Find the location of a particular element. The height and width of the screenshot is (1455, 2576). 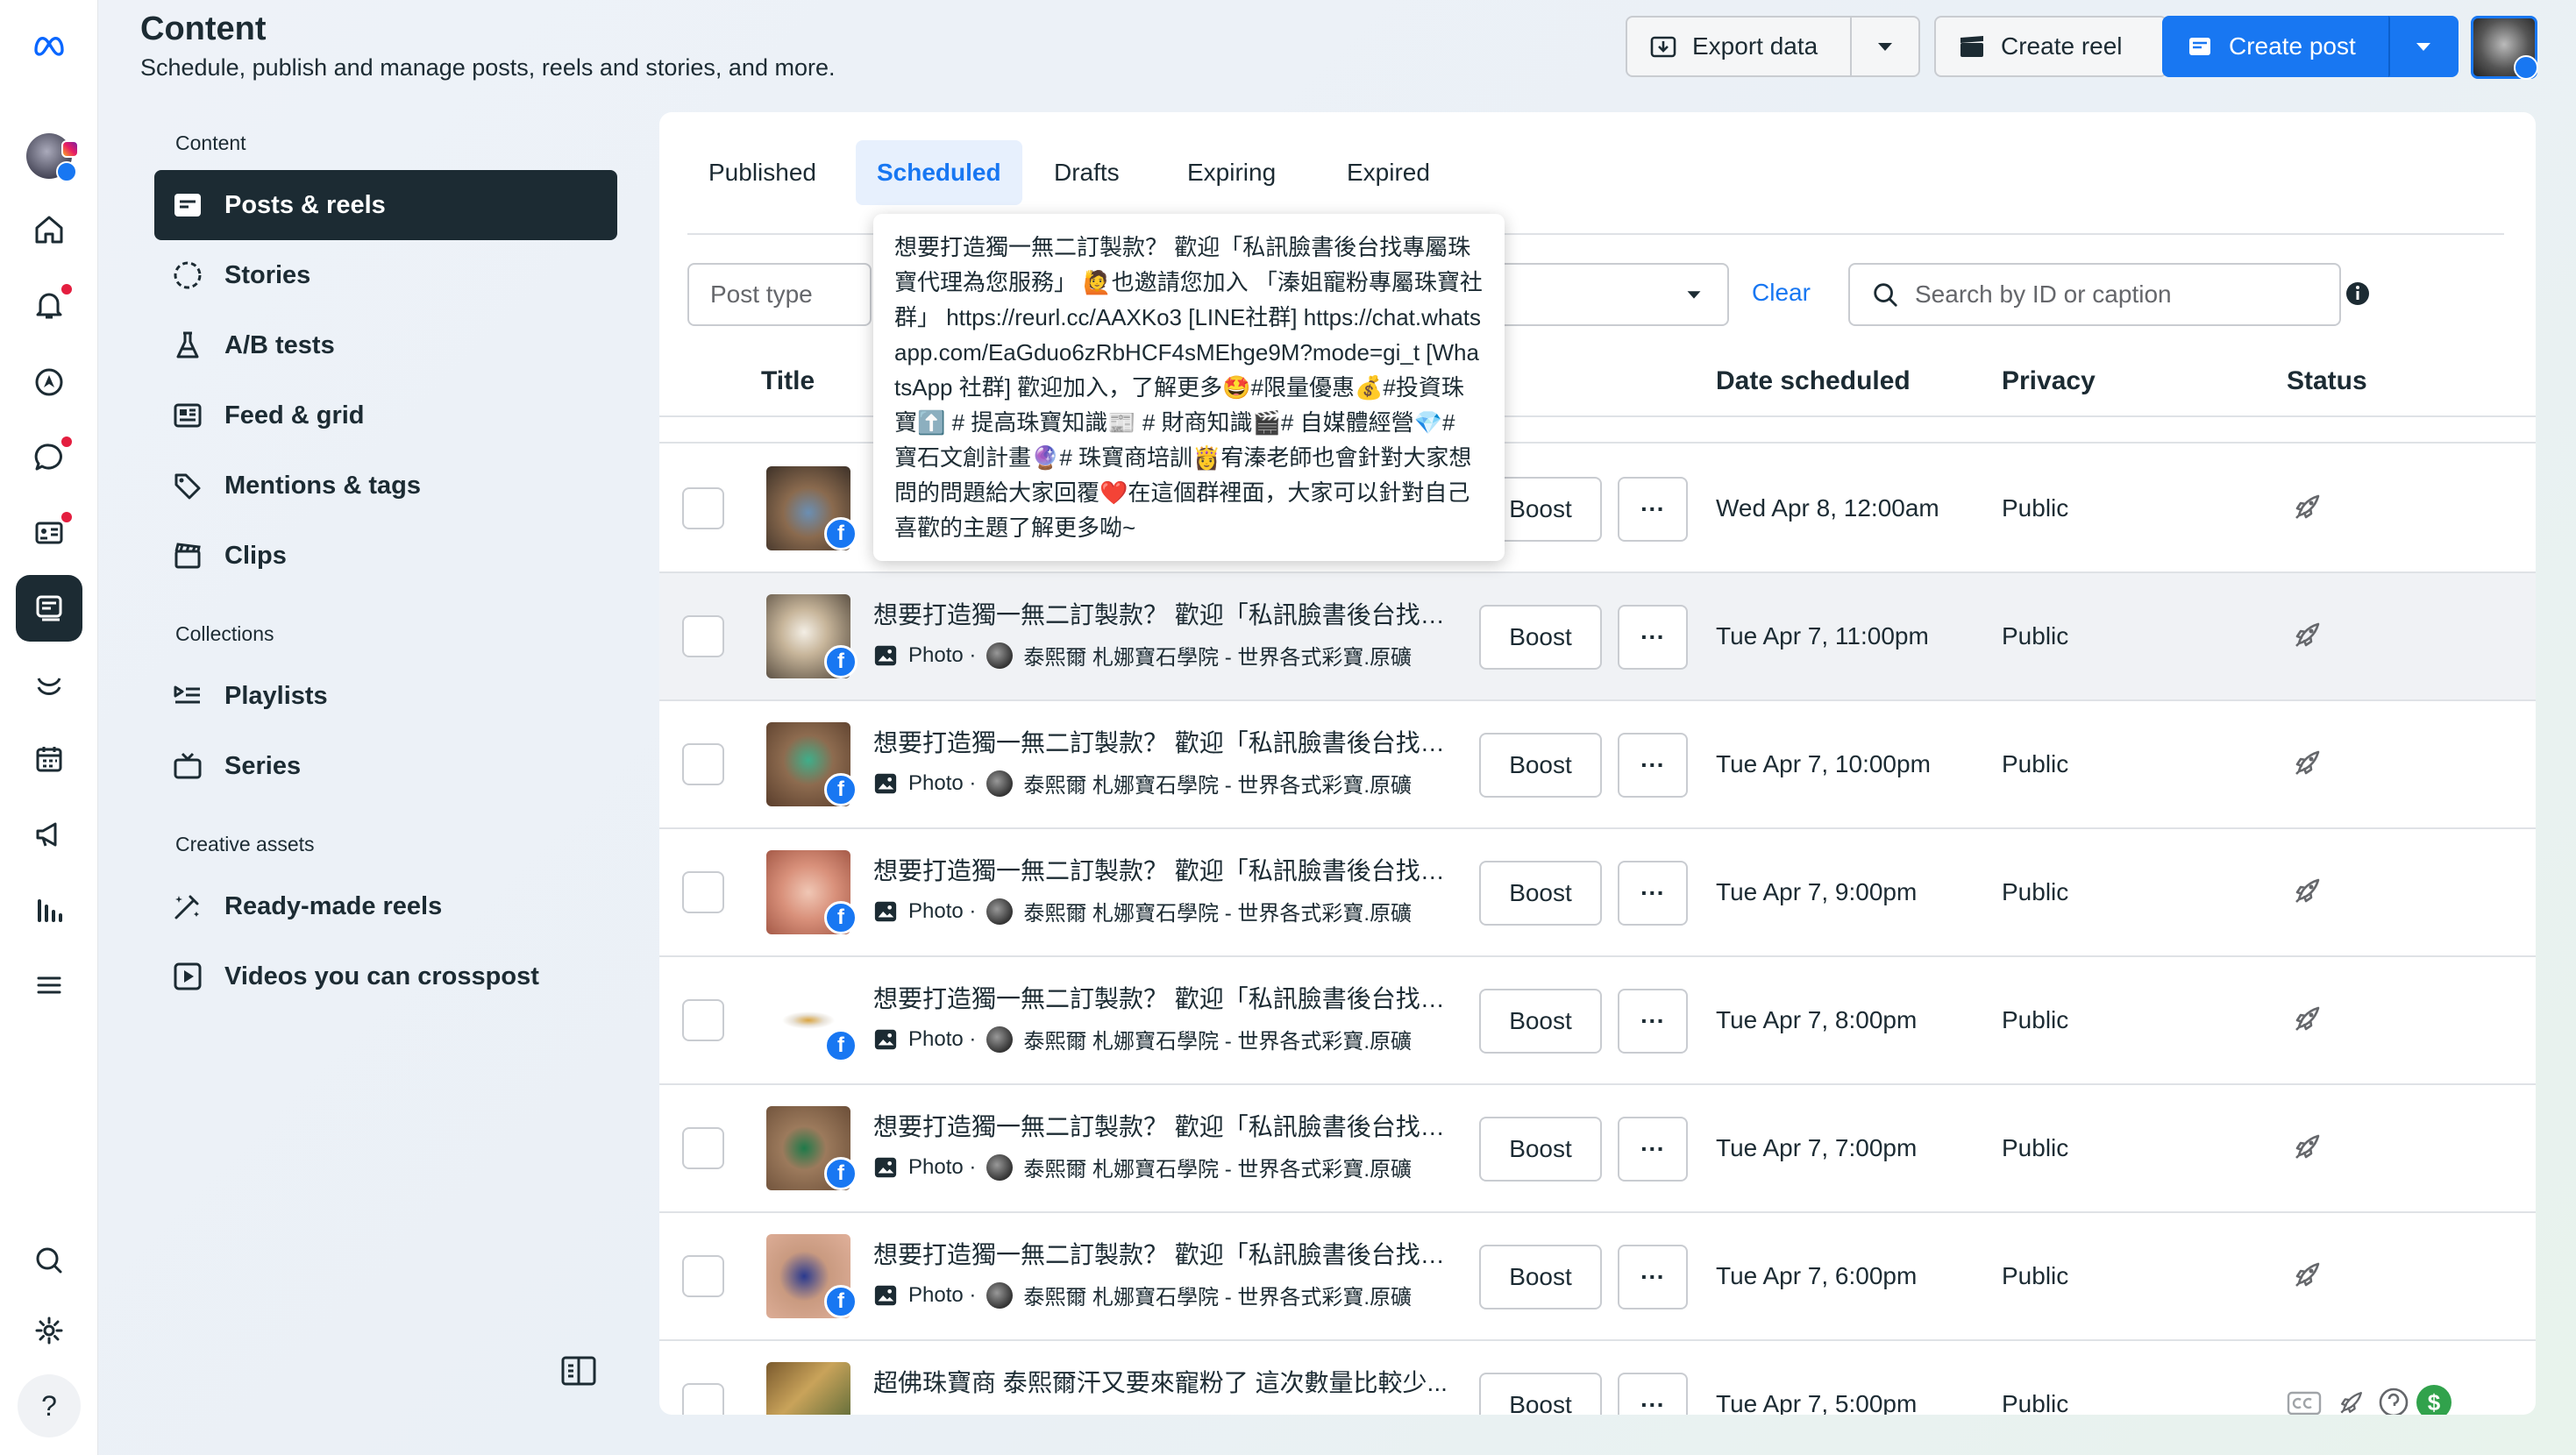

column-header-date: Date scheduled is located at coordinates (1813, 381).